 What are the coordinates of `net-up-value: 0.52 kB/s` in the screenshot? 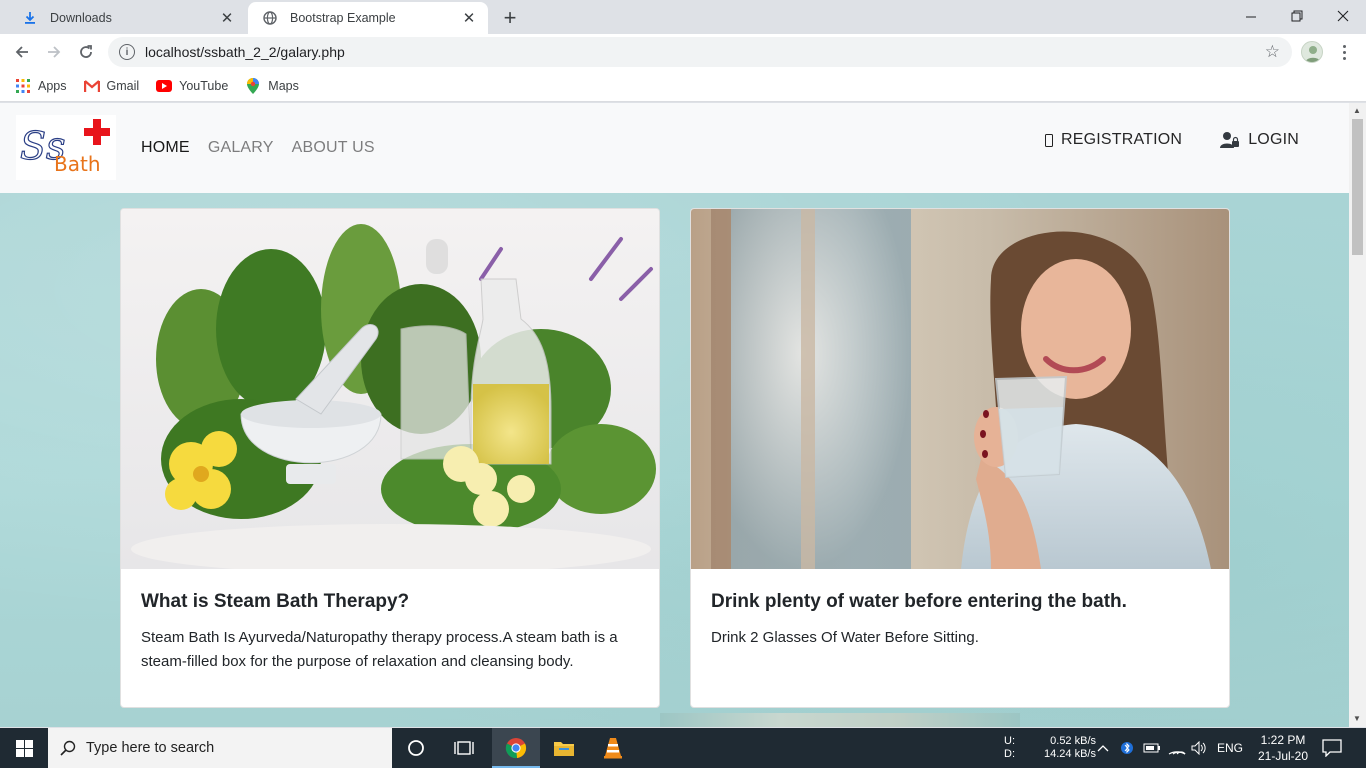 It's located at (1073, 741).